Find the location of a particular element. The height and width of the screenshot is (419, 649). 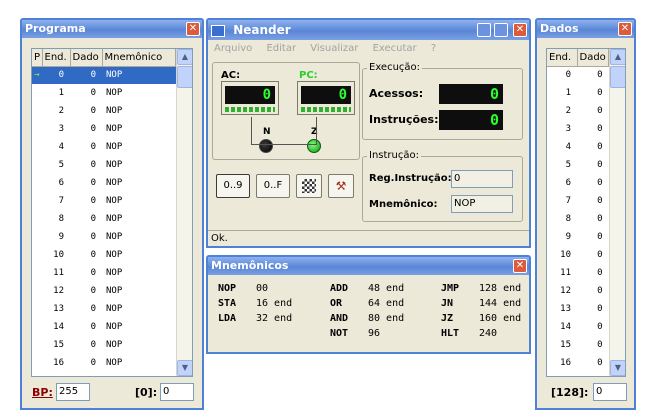

bp-input: 255 is located at coordinates (73, 392).